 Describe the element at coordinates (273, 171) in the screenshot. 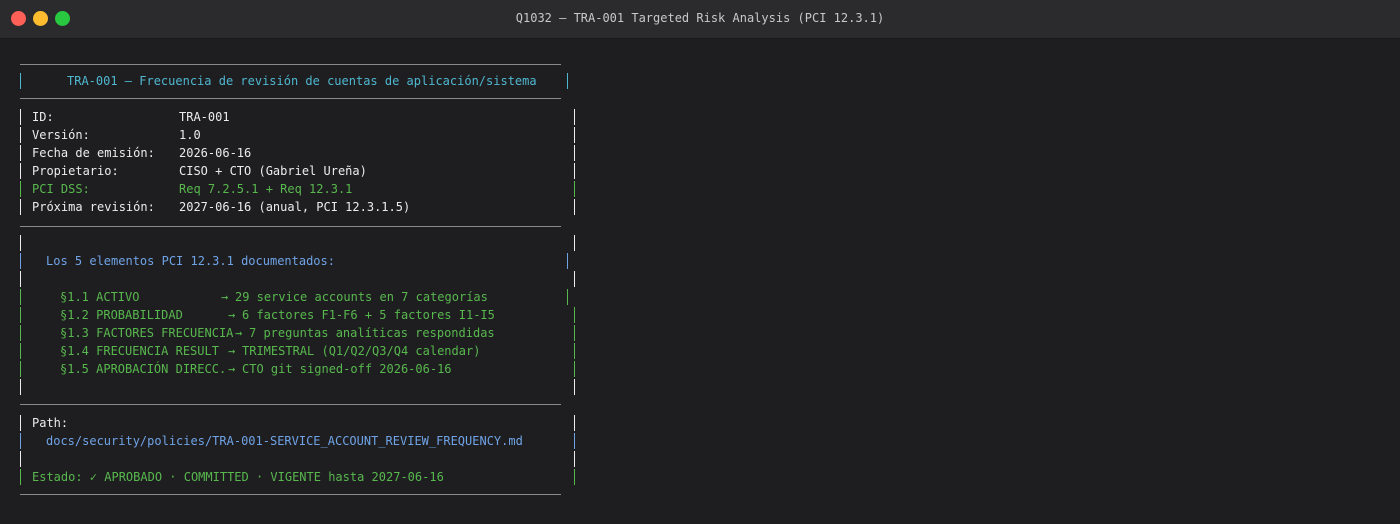

I see `field-value-owner: CISO + CTO (Gabriel Ureña)` at that location.